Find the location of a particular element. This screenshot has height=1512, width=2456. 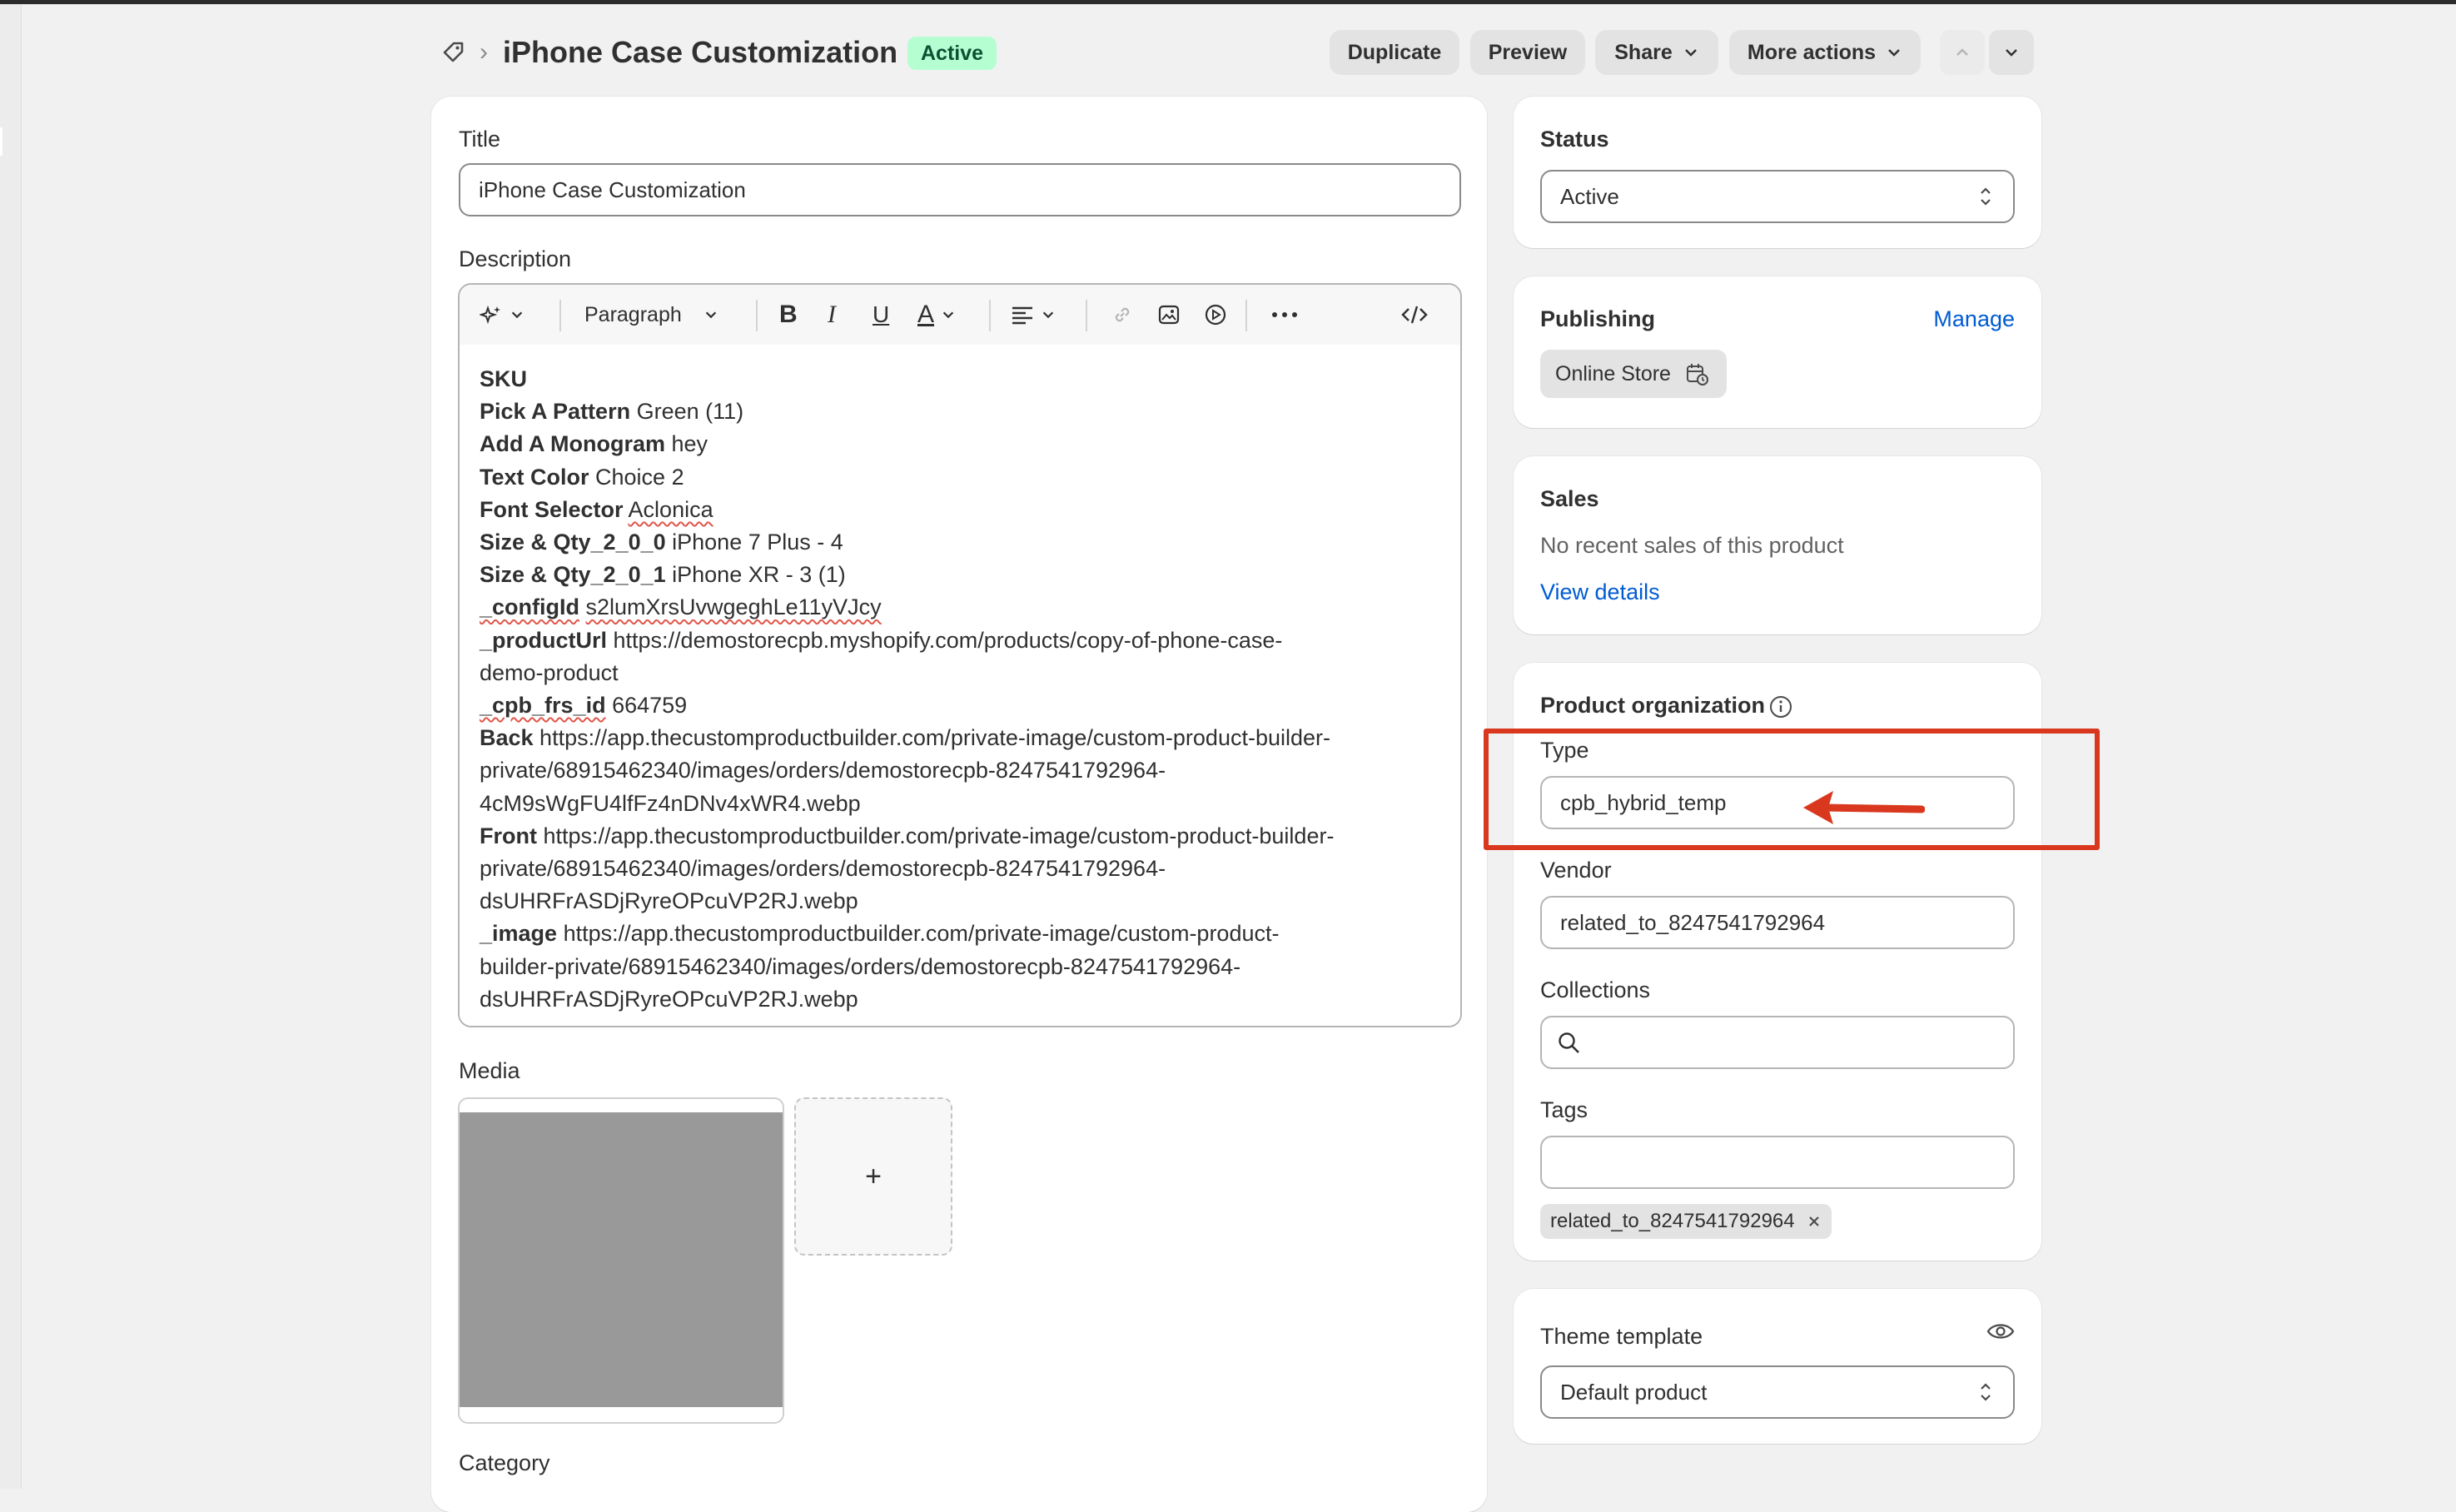

calendar-schedule-icon is located at coordinates (1697, 375).